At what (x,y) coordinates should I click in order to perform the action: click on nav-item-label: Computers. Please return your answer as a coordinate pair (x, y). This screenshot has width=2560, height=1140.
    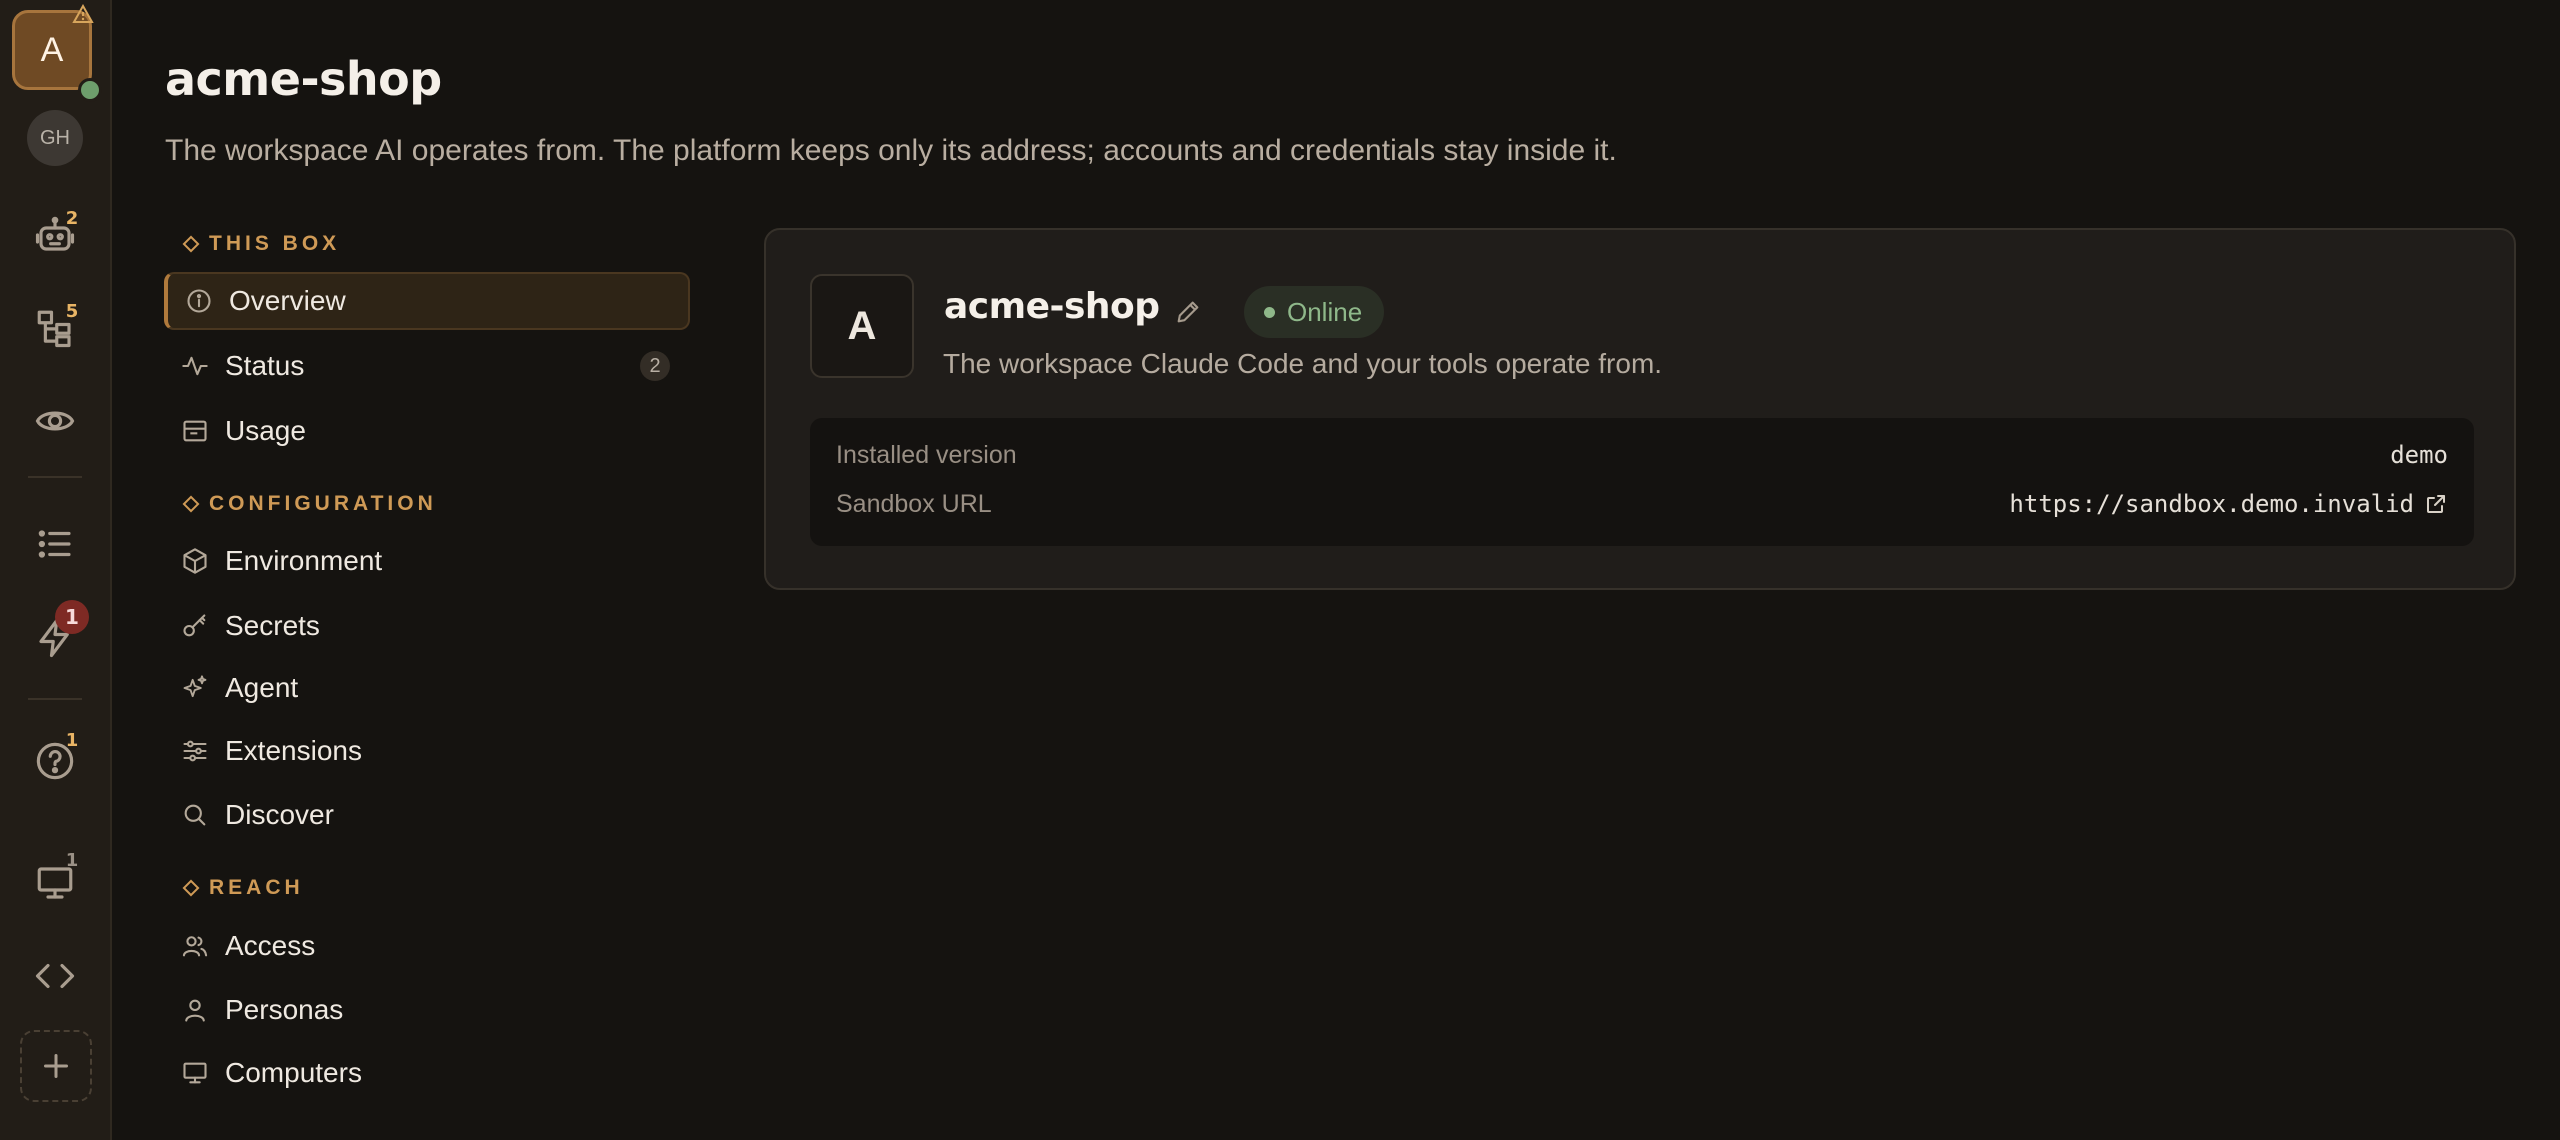
    Looking at the image, I should click on (293, 1072).